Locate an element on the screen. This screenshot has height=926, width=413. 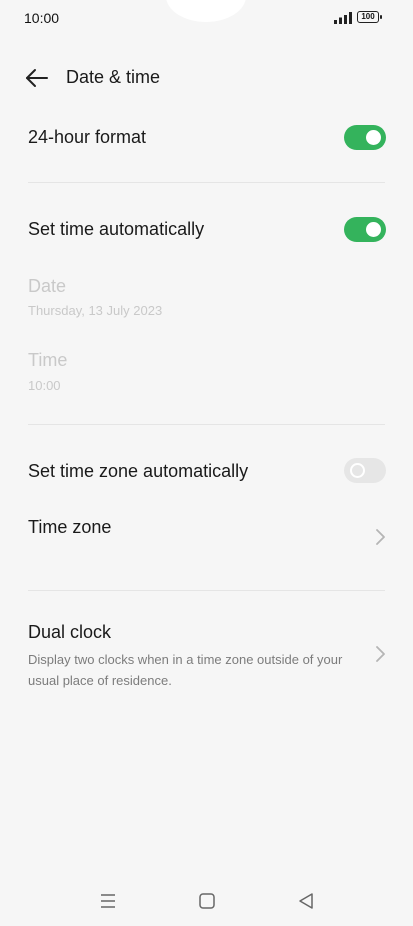
signal-icon is located at coordinates (343, 18).